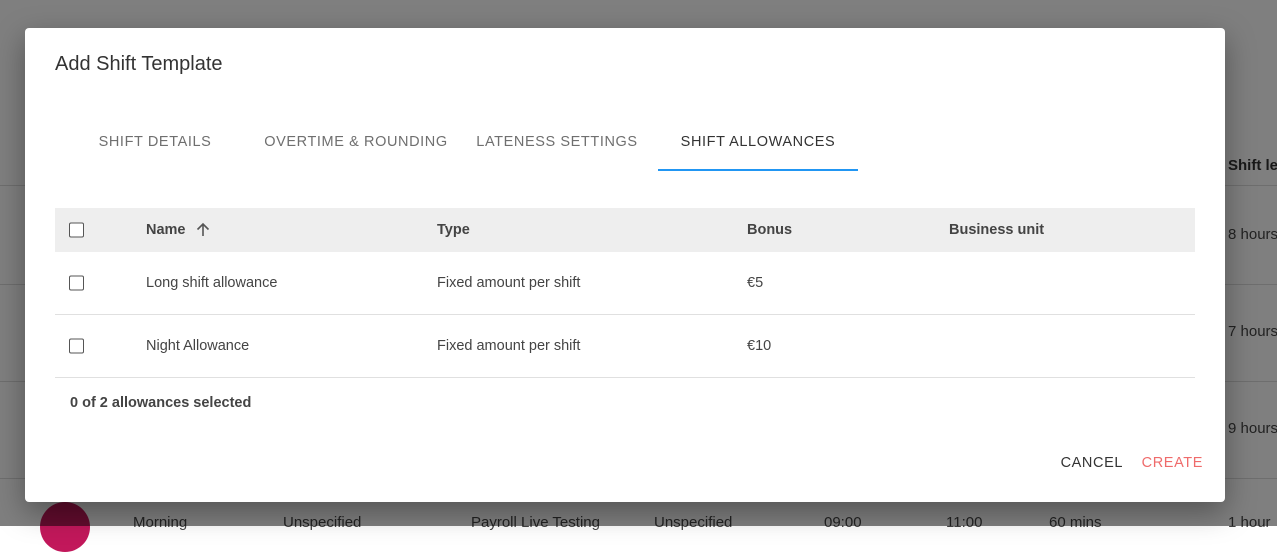 The height and width of the screenshot is (552, 1277). What do you see at coordinates (758, 170) in the screenshot?
I see `active-tab-indicator` at bounding box center [758, 170].